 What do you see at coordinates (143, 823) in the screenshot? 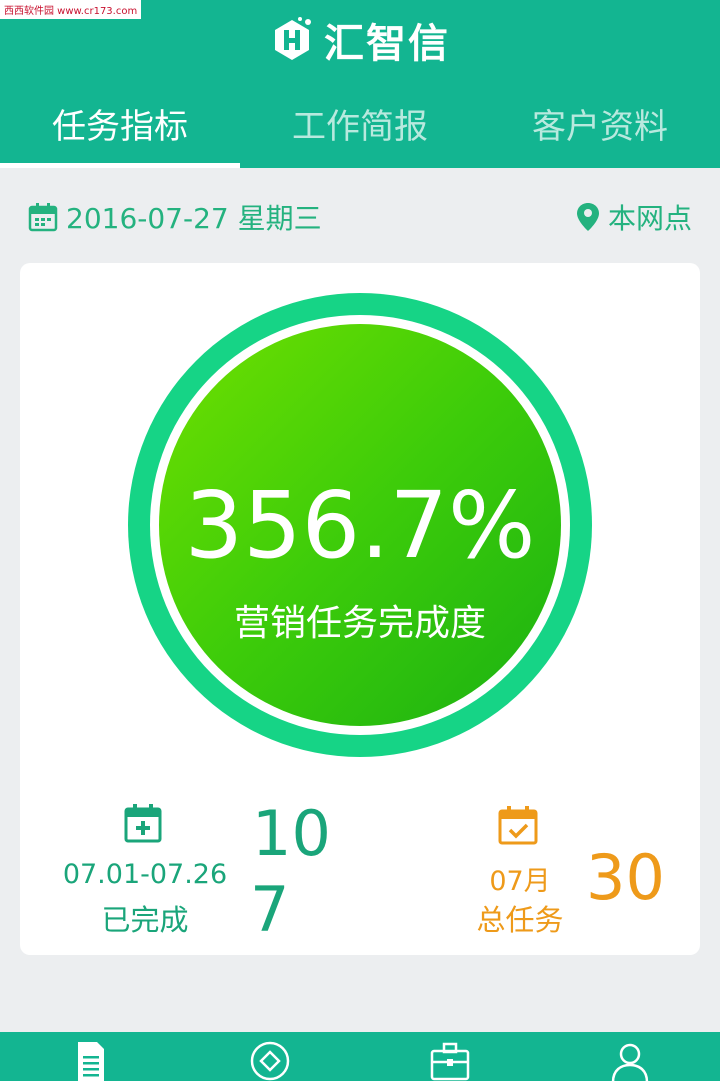
I see `calendar-plus-icon` at bounding box center [143, 823].